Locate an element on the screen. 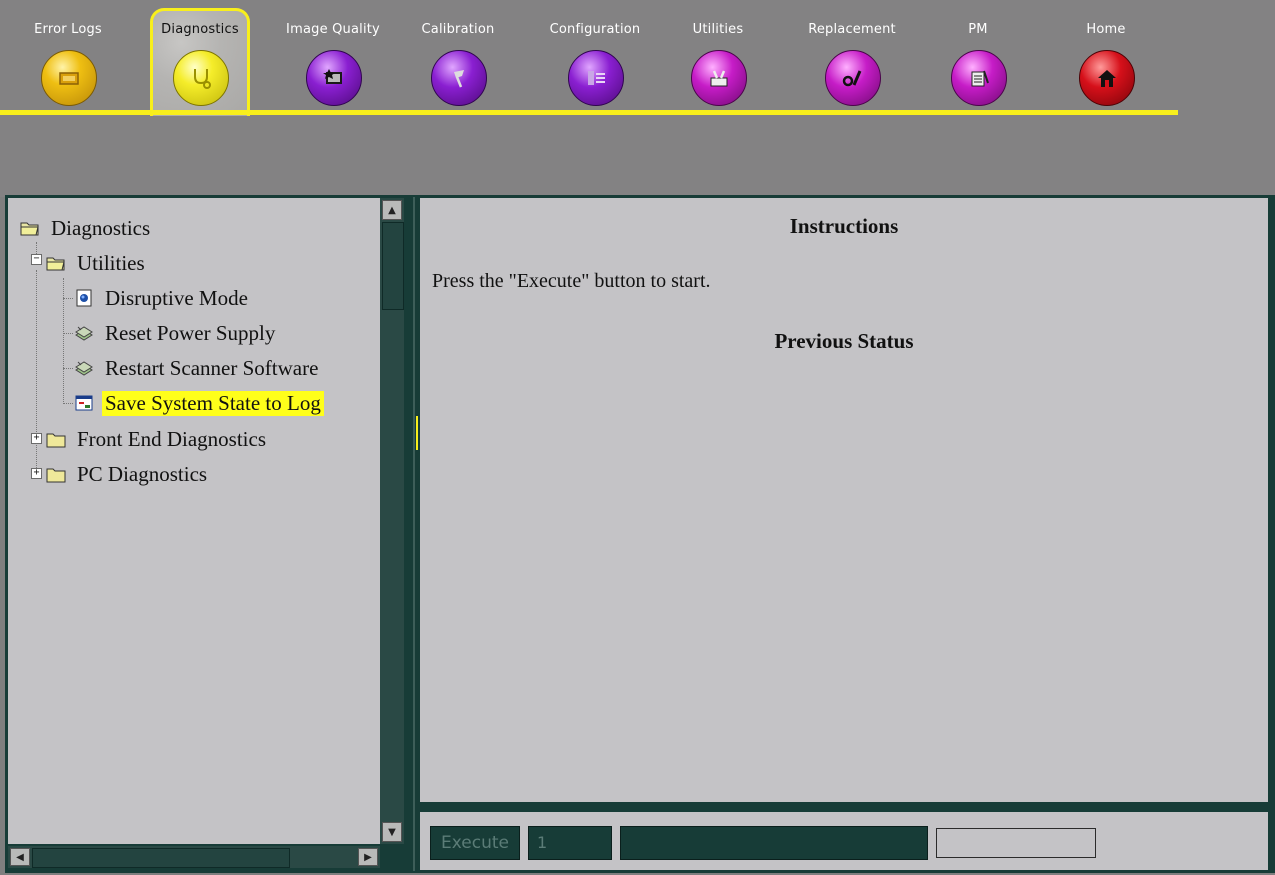 The height and width of the screenshot is (875, 1275). progress-status-field is located at coordinates (774, 843).